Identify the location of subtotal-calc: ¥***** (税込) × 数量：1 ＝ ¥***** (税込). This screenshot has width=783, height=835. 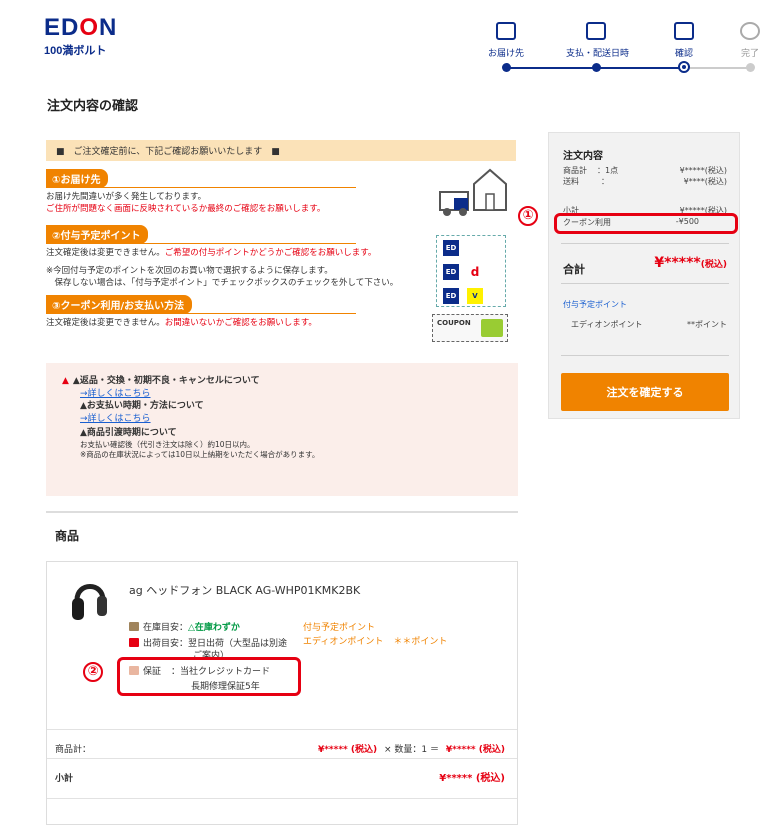
(411, 750).